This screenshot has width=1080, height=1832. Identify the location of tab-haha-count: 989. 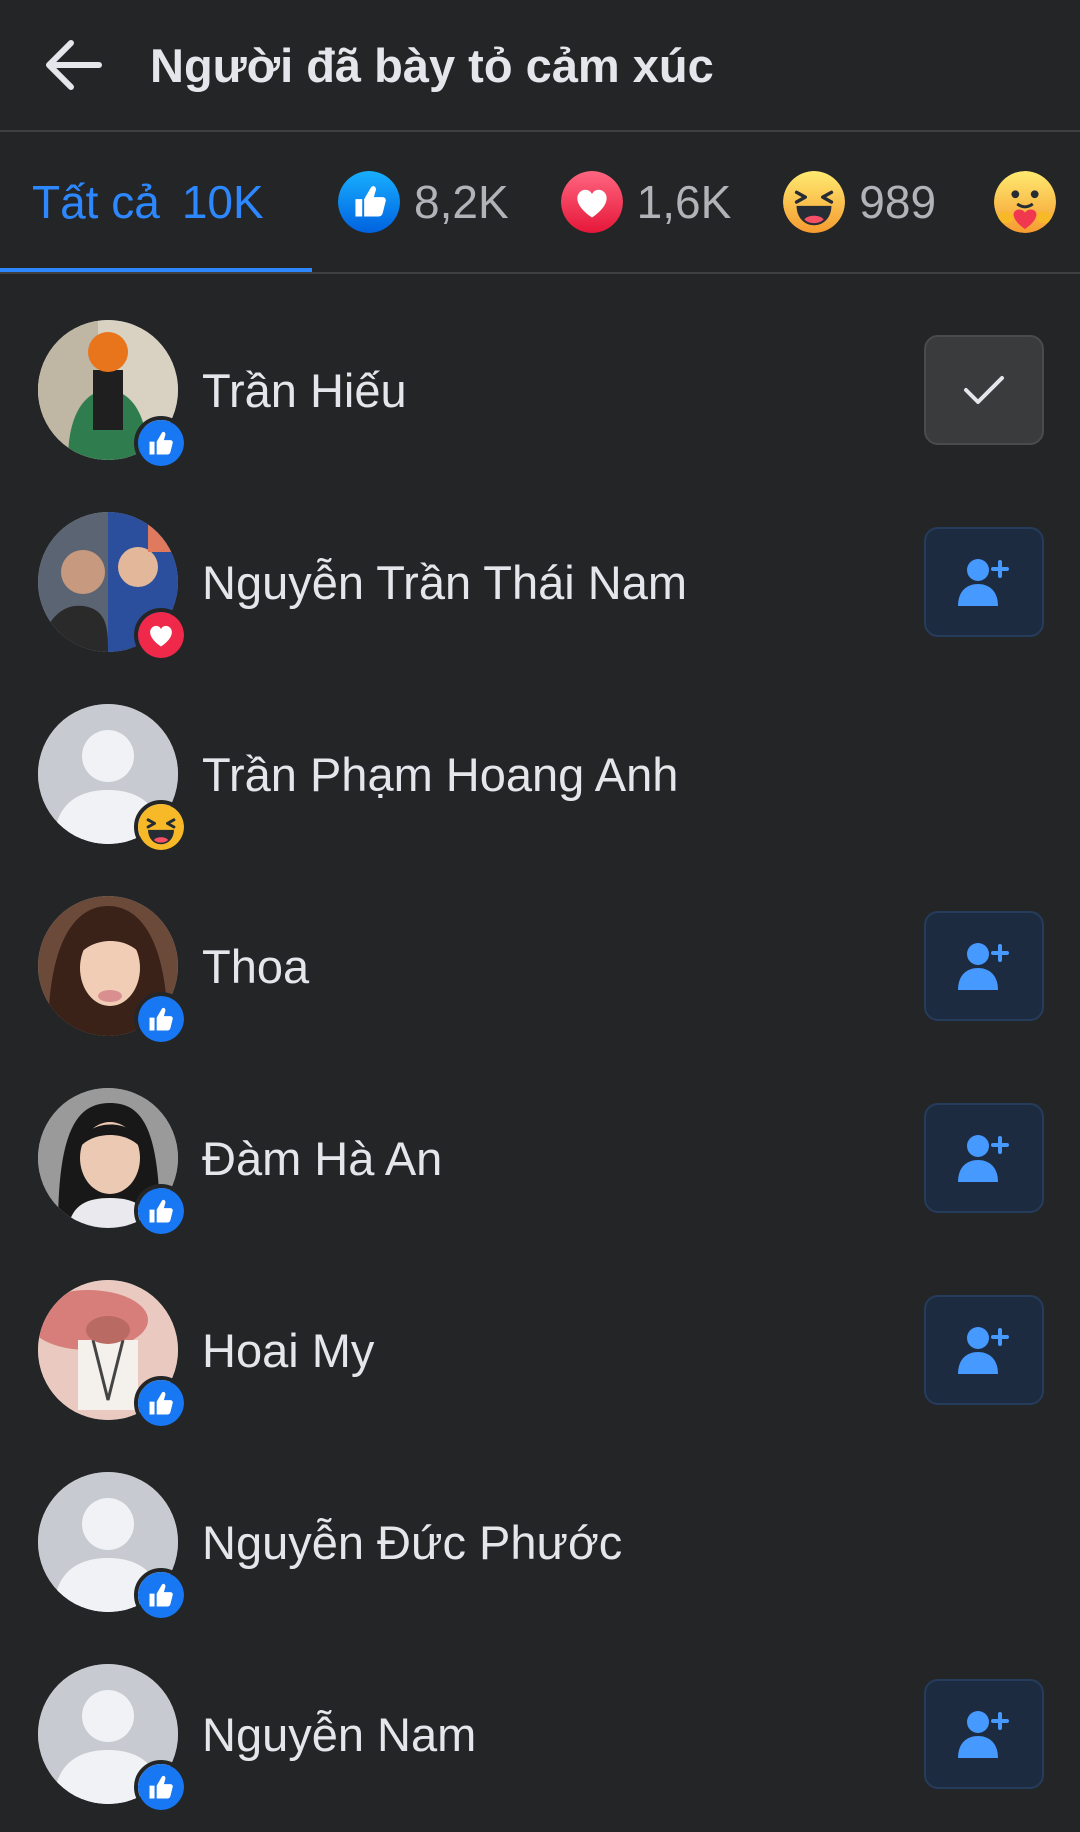
(898, 202).